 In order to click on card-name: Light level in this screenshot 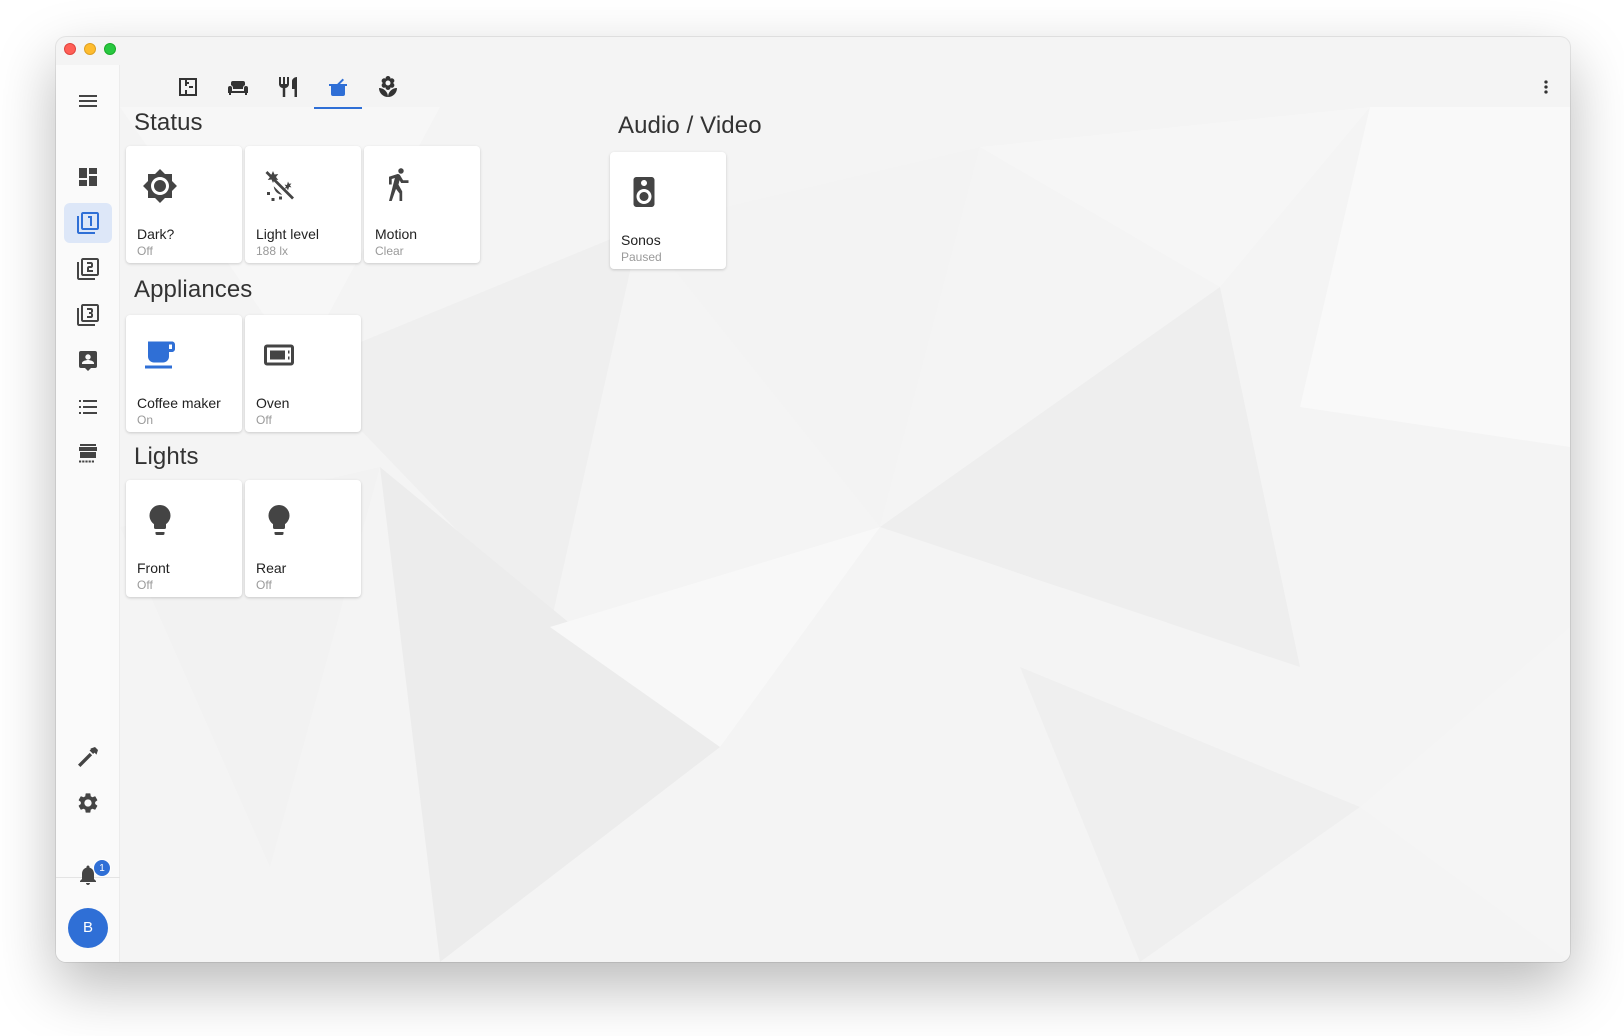, I will do `click(288, 234)`.